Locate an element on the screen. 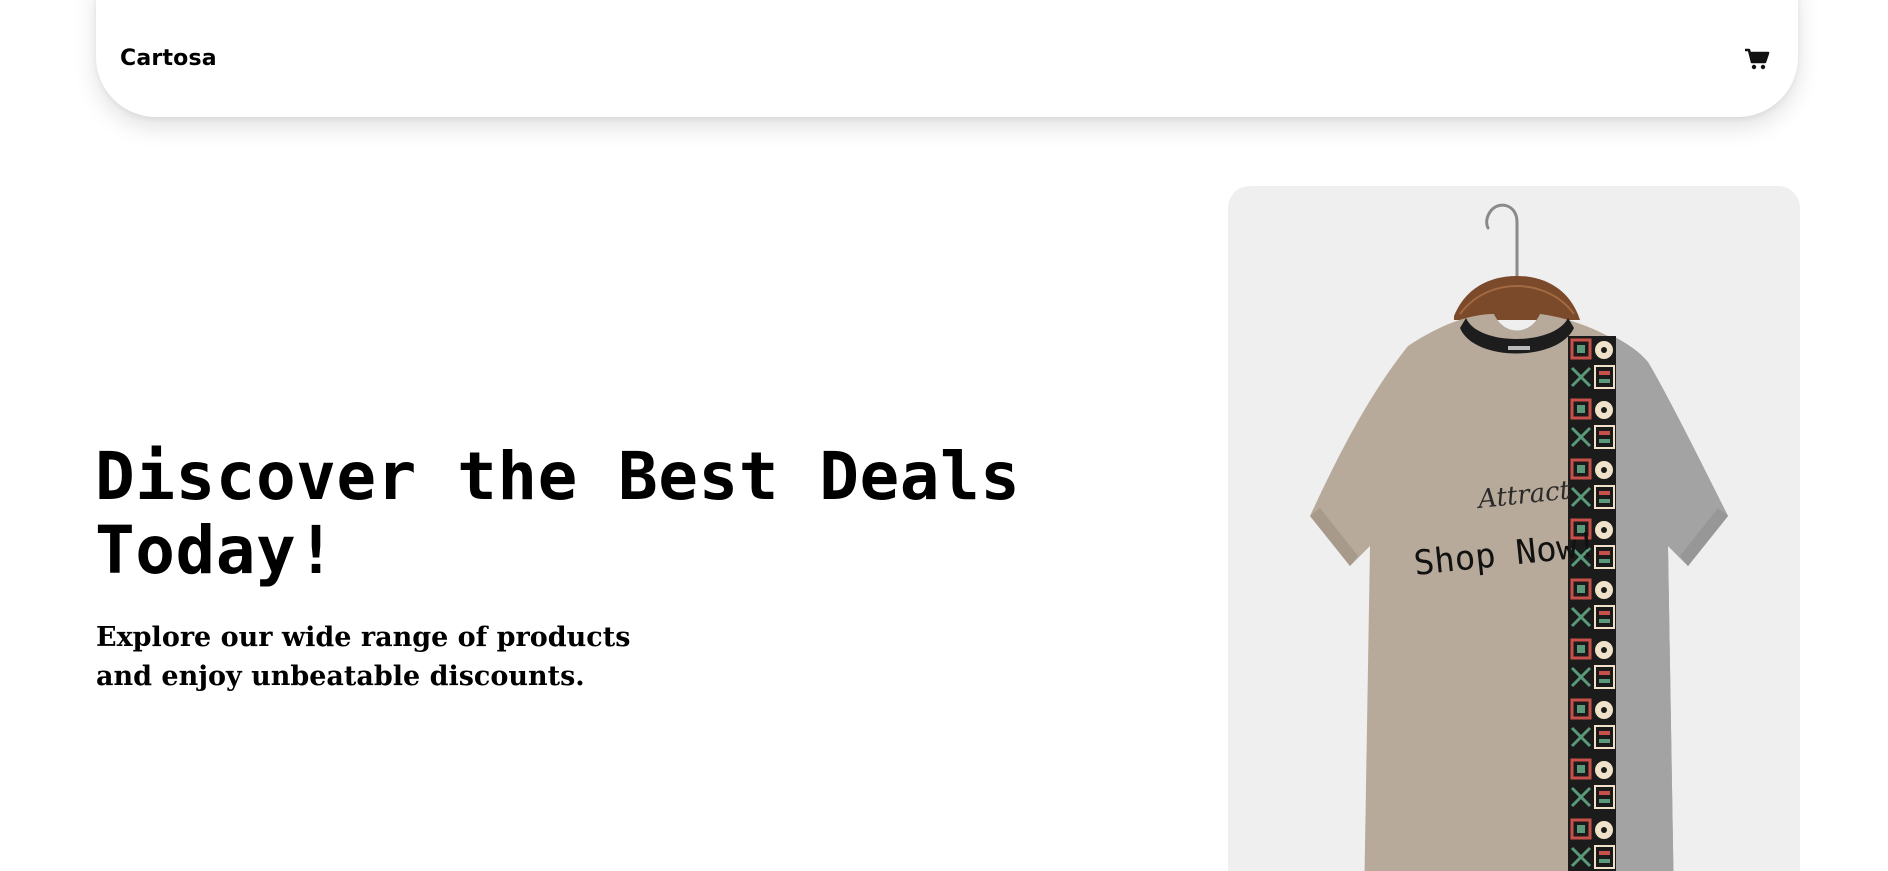 The image size is (1888, 871). navbar: Cartosa is located at coordinates (947, 58).